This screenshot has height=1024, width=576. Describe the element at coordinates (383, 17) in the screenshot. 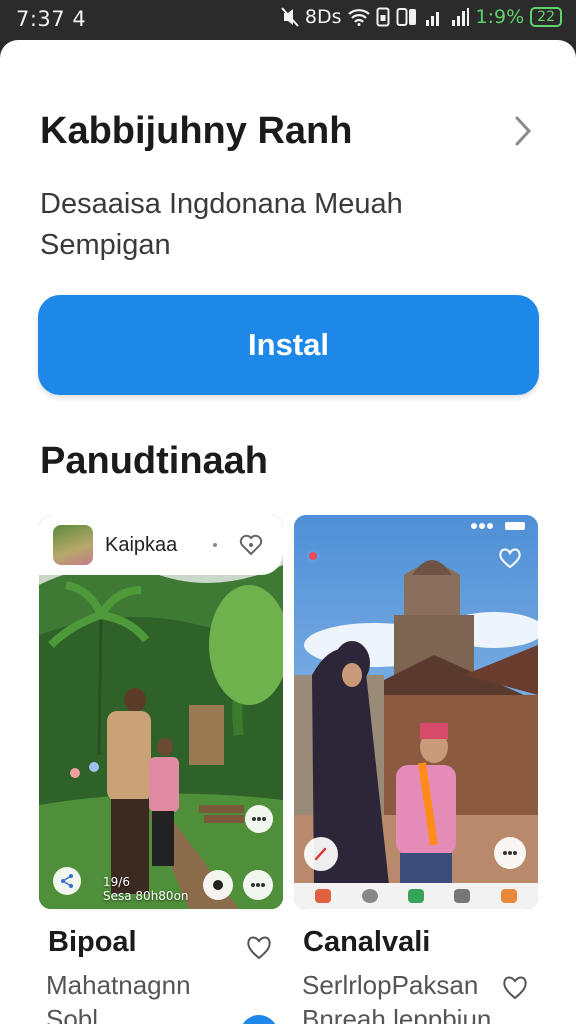

I see `sim-icon` at that location.